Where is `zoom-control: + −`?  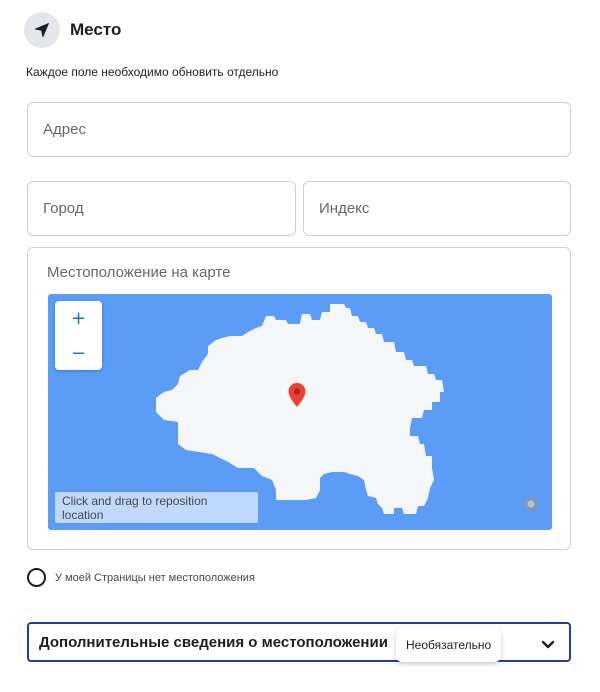
zoom-control: + − is located at coordinates (78, 335).